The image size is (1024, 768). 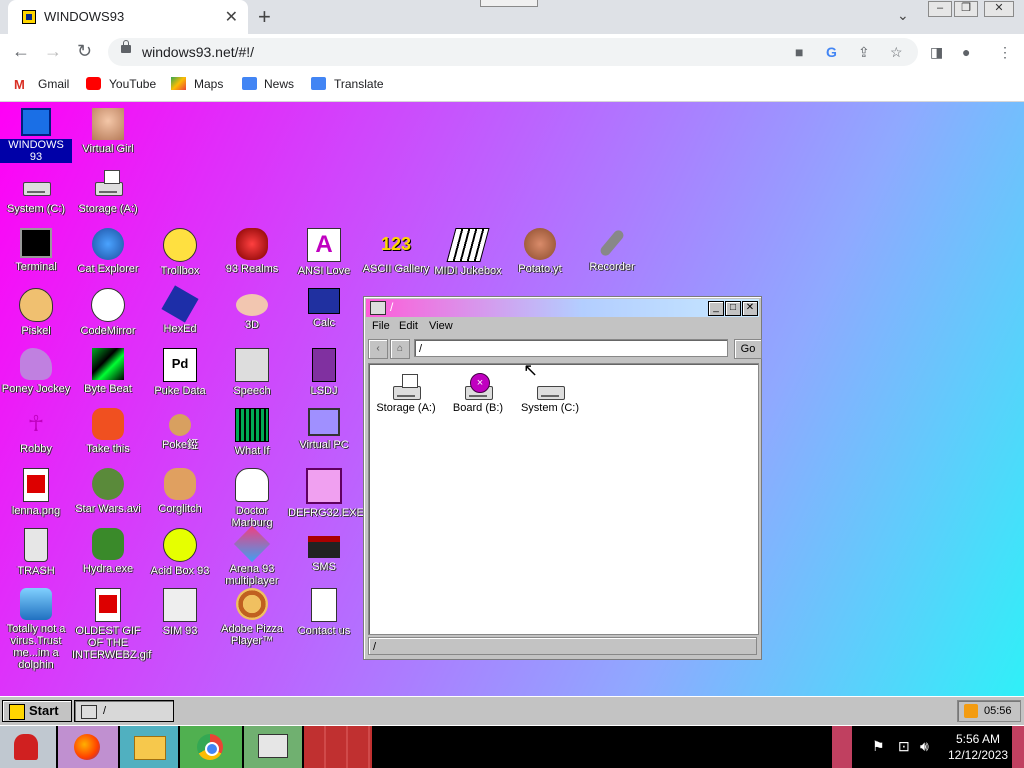 I want to click on doctor-marburg-desktop-icon: Doctor Marburg, so click(x=252, y=498).